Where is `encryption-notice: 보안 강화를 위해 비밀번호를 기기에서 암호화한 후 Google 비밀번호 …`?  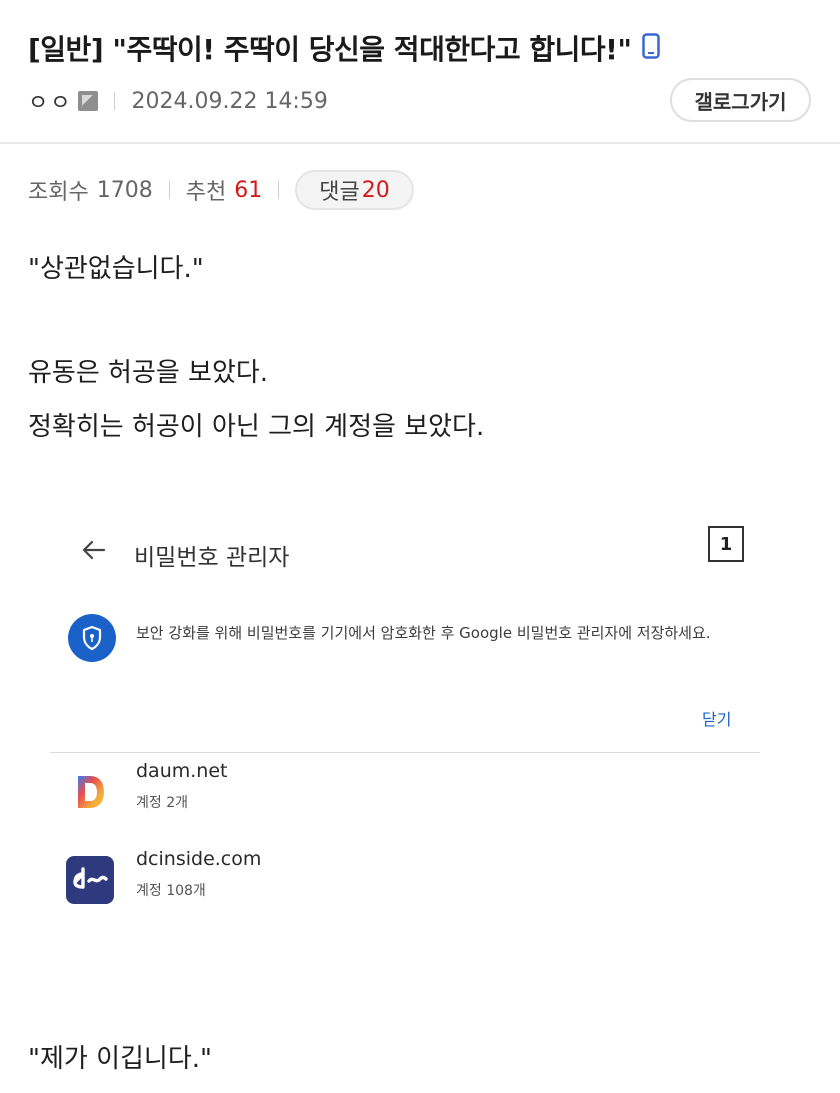 encryption-notice: 보안 강화를 위해 비밀번호를 기기에서 암호화한 후 Google 비밀번호 … is located at coordinates (423, 633).